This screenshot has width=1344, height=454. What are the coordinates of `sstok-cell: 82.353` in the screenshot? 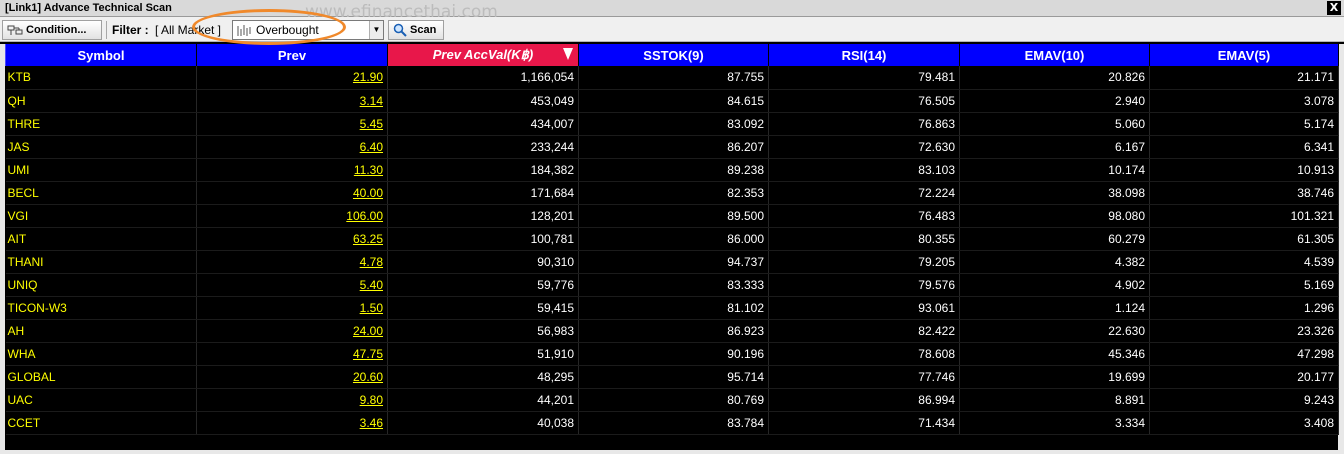 It's located at (673, 193).